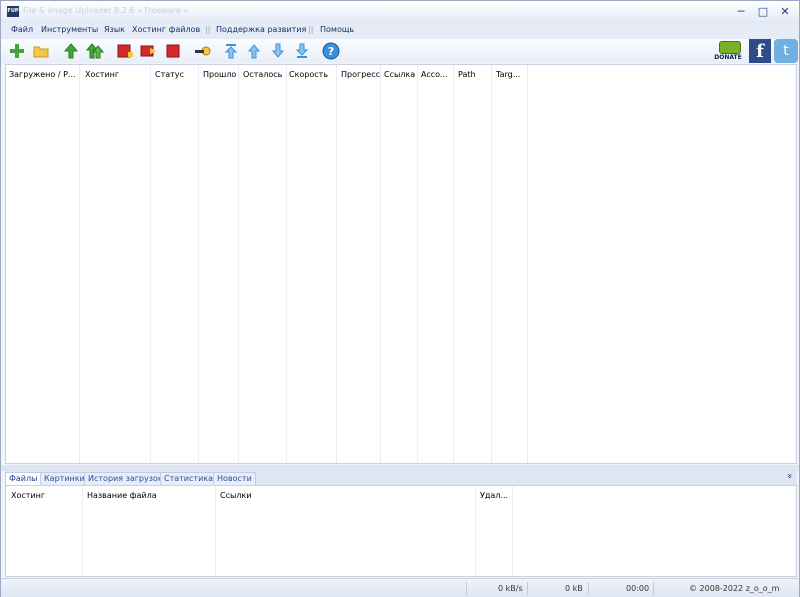 This screenshot has width=800, height=597. I want to click on menu-support: Поддержка развития, so click(261, 29).